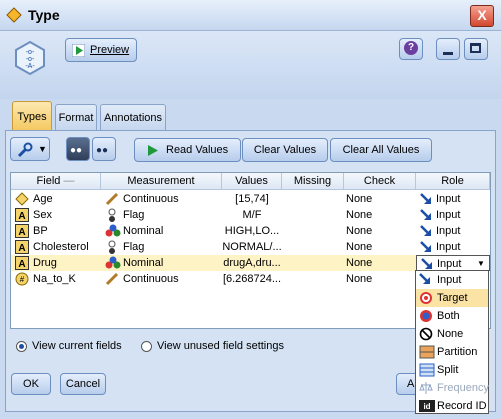 The height and width of the screenshot is (419, 501). Describe the element at coordinates (22, 279) in the screenshot. I see `real-field-icon: #` at that location.